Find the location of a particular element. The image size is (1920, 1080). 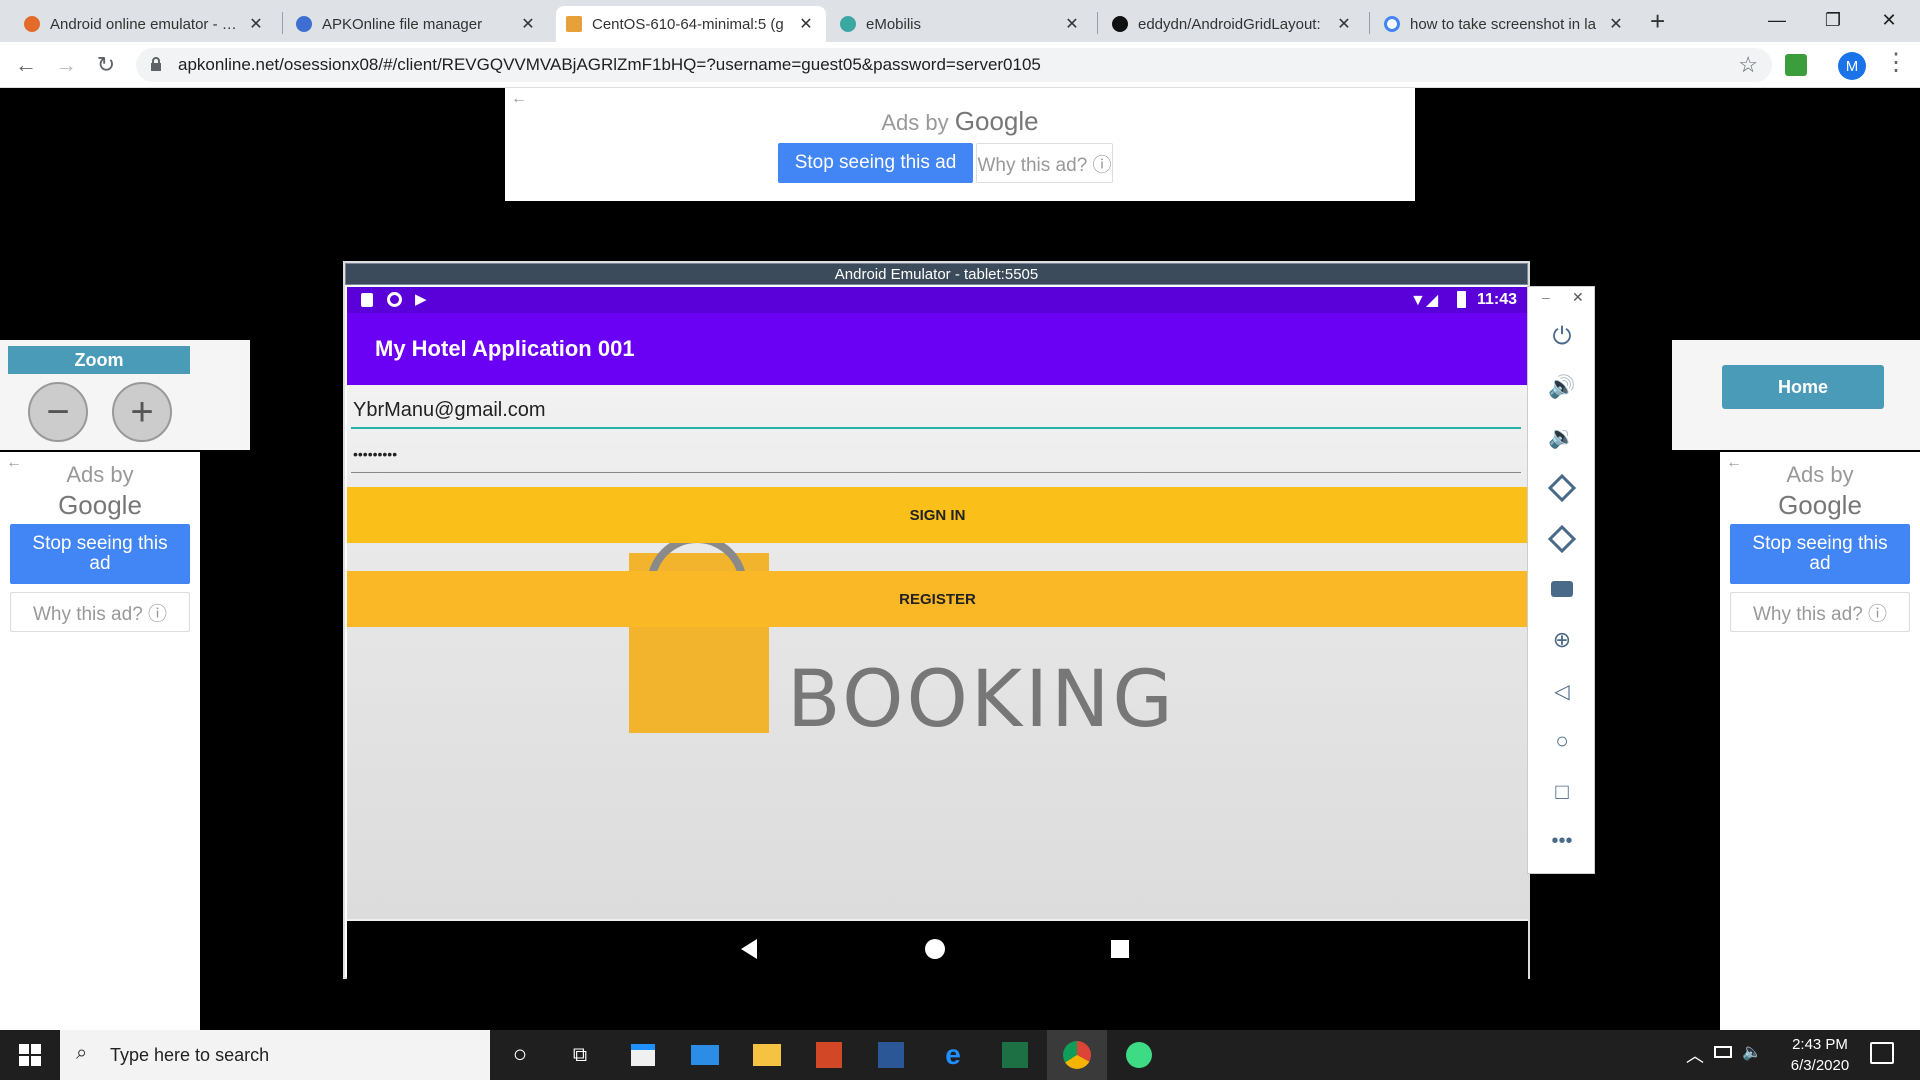

google-icon is located at coordinates (1392, 24).